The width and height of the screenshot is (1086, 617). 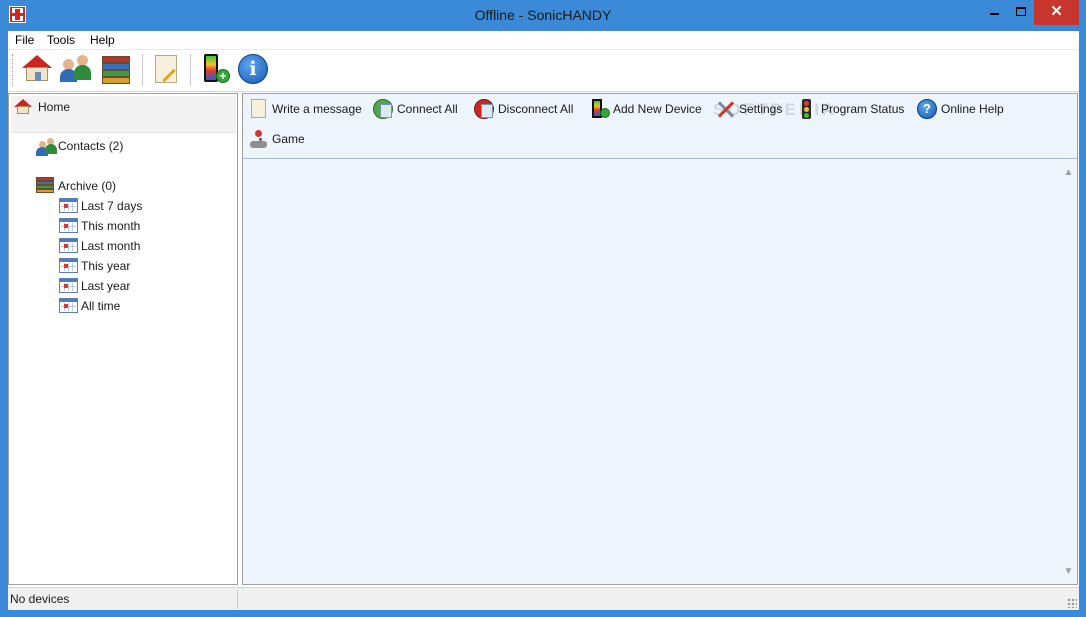 What do you see at coordinates (536, 109) in the screenshot?
I see `action-label: Disconnect All` at bounding box center [536, 109].